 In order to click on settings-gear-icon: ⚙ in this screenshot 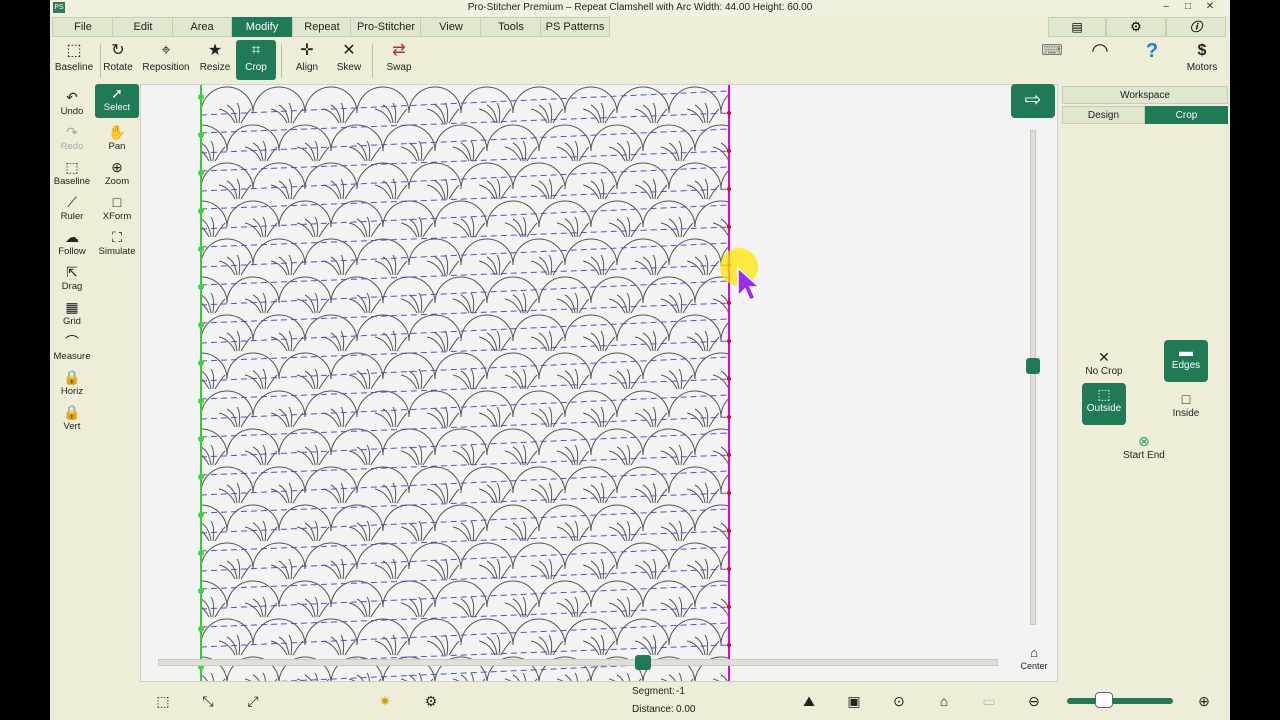, I will do `click(1136, 27)`.